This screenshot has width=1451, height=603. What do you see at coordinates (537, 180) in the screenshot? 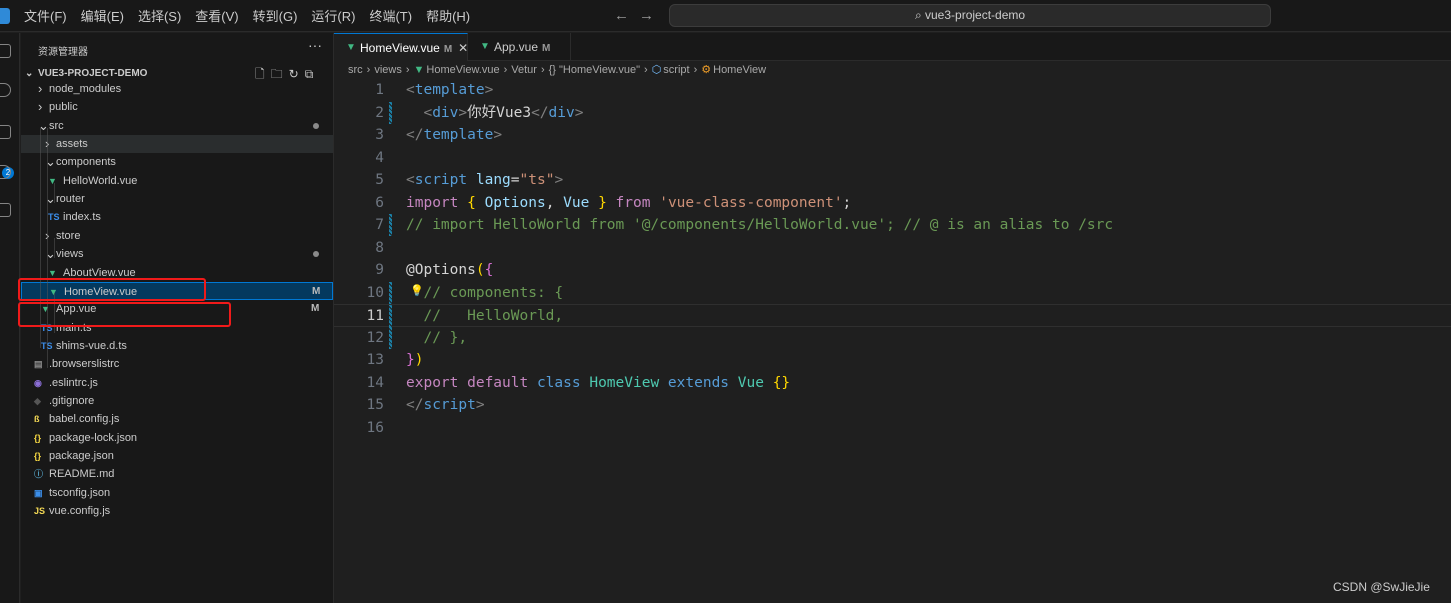
I see `code-token: "ts"` at bounding box center [537, 180].